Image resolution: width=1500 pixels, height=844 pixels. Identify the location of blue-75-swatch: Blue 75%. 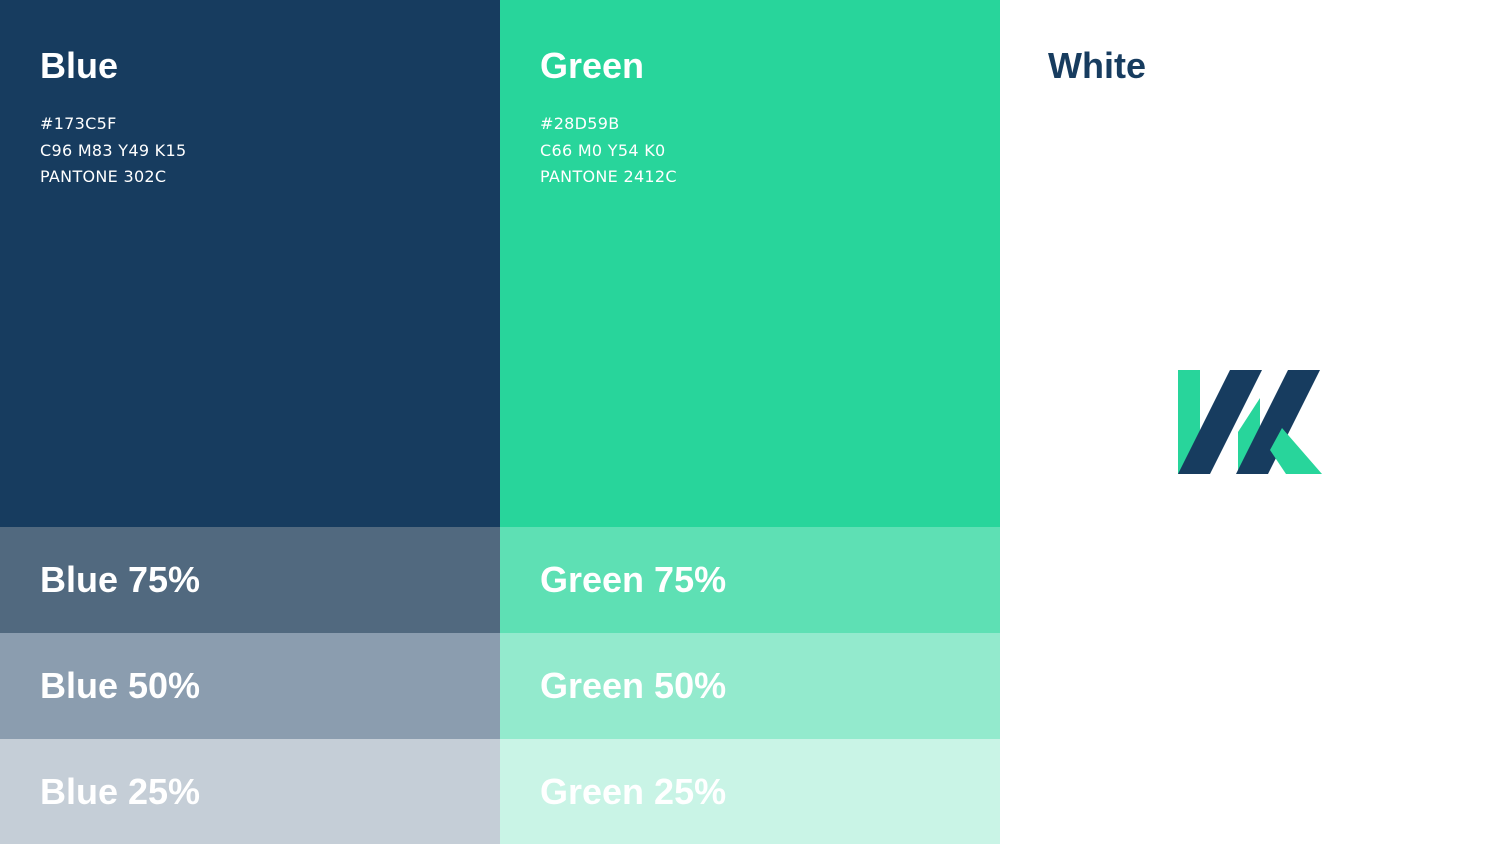
(250, 580).